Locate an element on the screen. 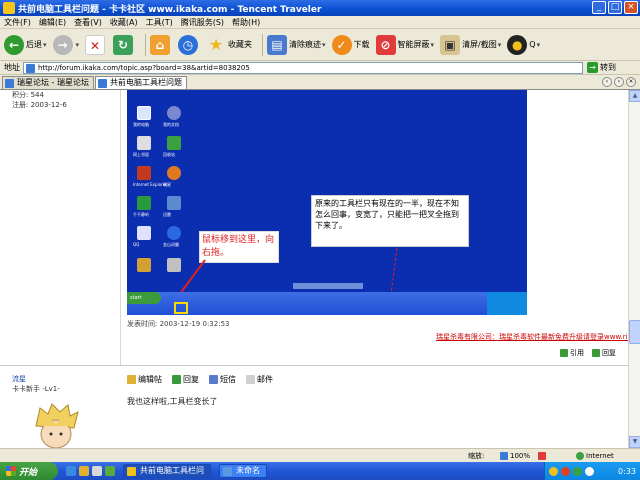 This screenshot has width=640, height=480. avatar is located at coordinates (57, 425).